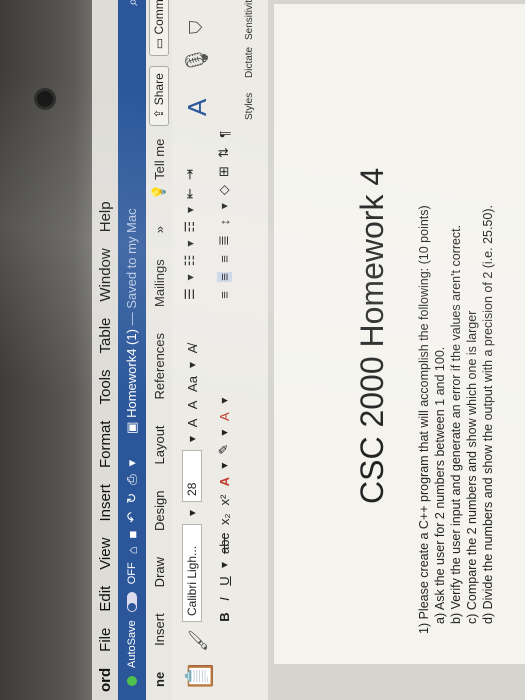 The width and height of the screenshot is (525, 700). Describe the element at coordinates (132, 681) in the screenshot. I see `autosave-status-dot` at that location.